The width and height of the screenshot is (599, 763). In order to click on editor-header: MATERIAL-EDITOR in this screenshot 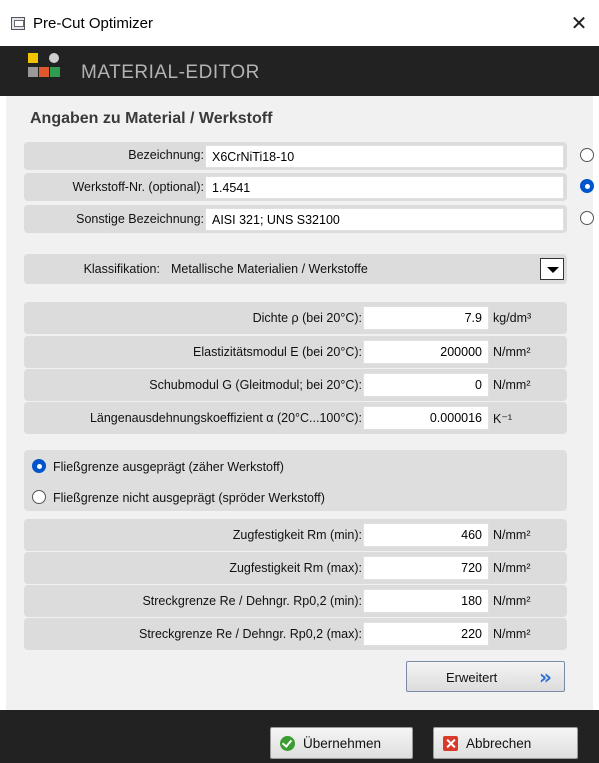, I will do `click(299, 71)`.